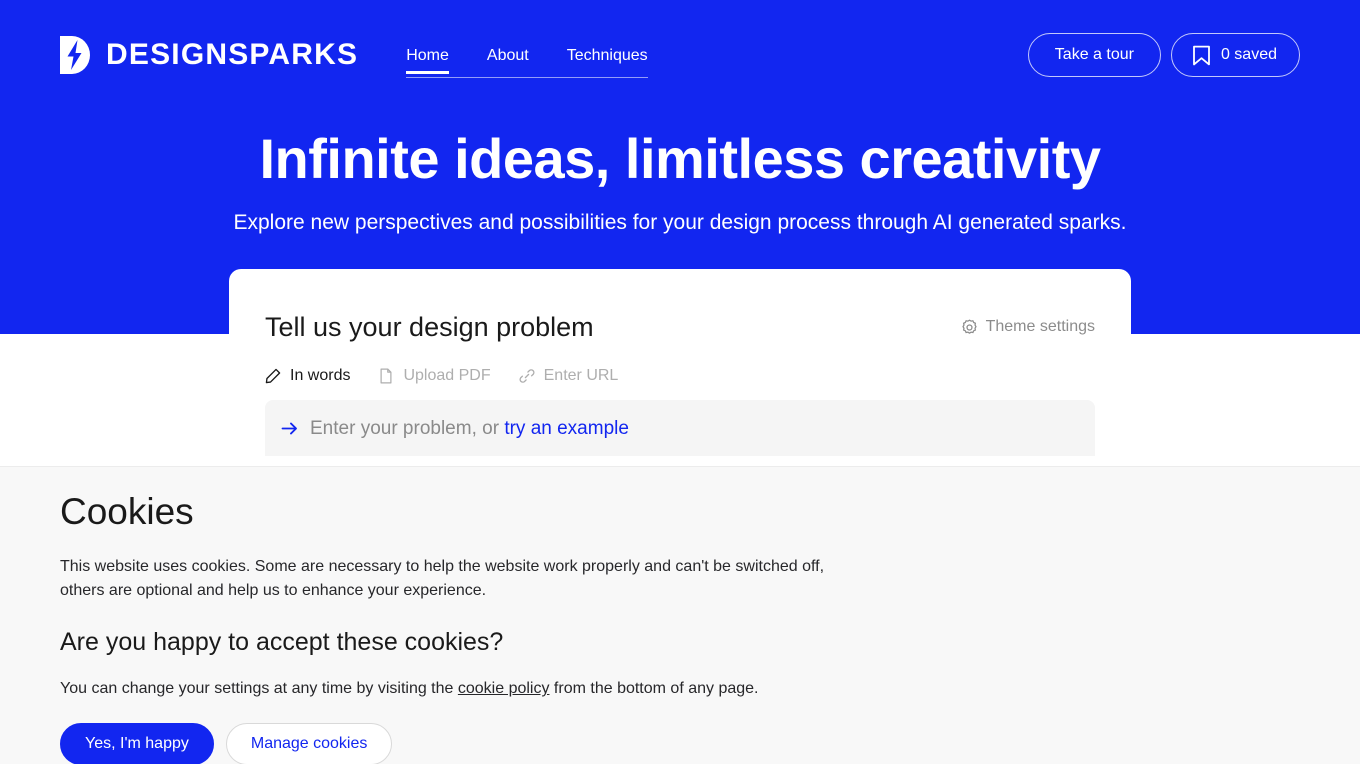 This screenshot has width=1360, height=764. What do you see at coordinates (386, 376) in the screenshot?
I see `document-icon` at bounding box center [386, 376].